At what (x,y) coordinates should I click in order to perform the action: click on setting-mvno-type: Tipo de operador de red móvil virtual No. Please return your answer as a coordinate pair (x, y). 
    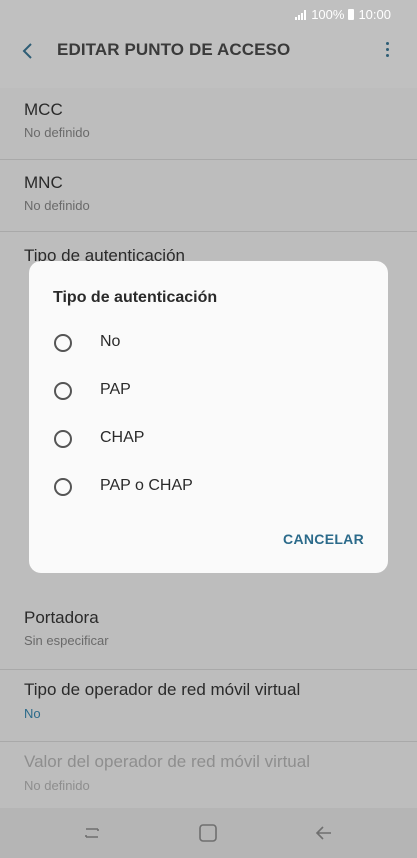
    Looking at the image, I should click on (208, 706).